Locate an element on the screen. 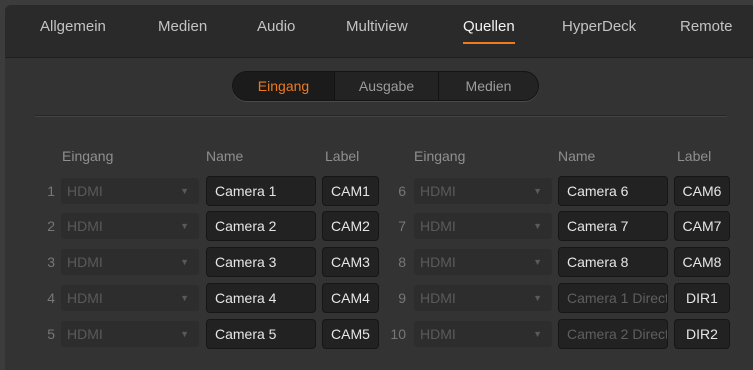 This screenshot has height=370, width=753. header-input-left: Eingang is located at coordinates (88, 156).